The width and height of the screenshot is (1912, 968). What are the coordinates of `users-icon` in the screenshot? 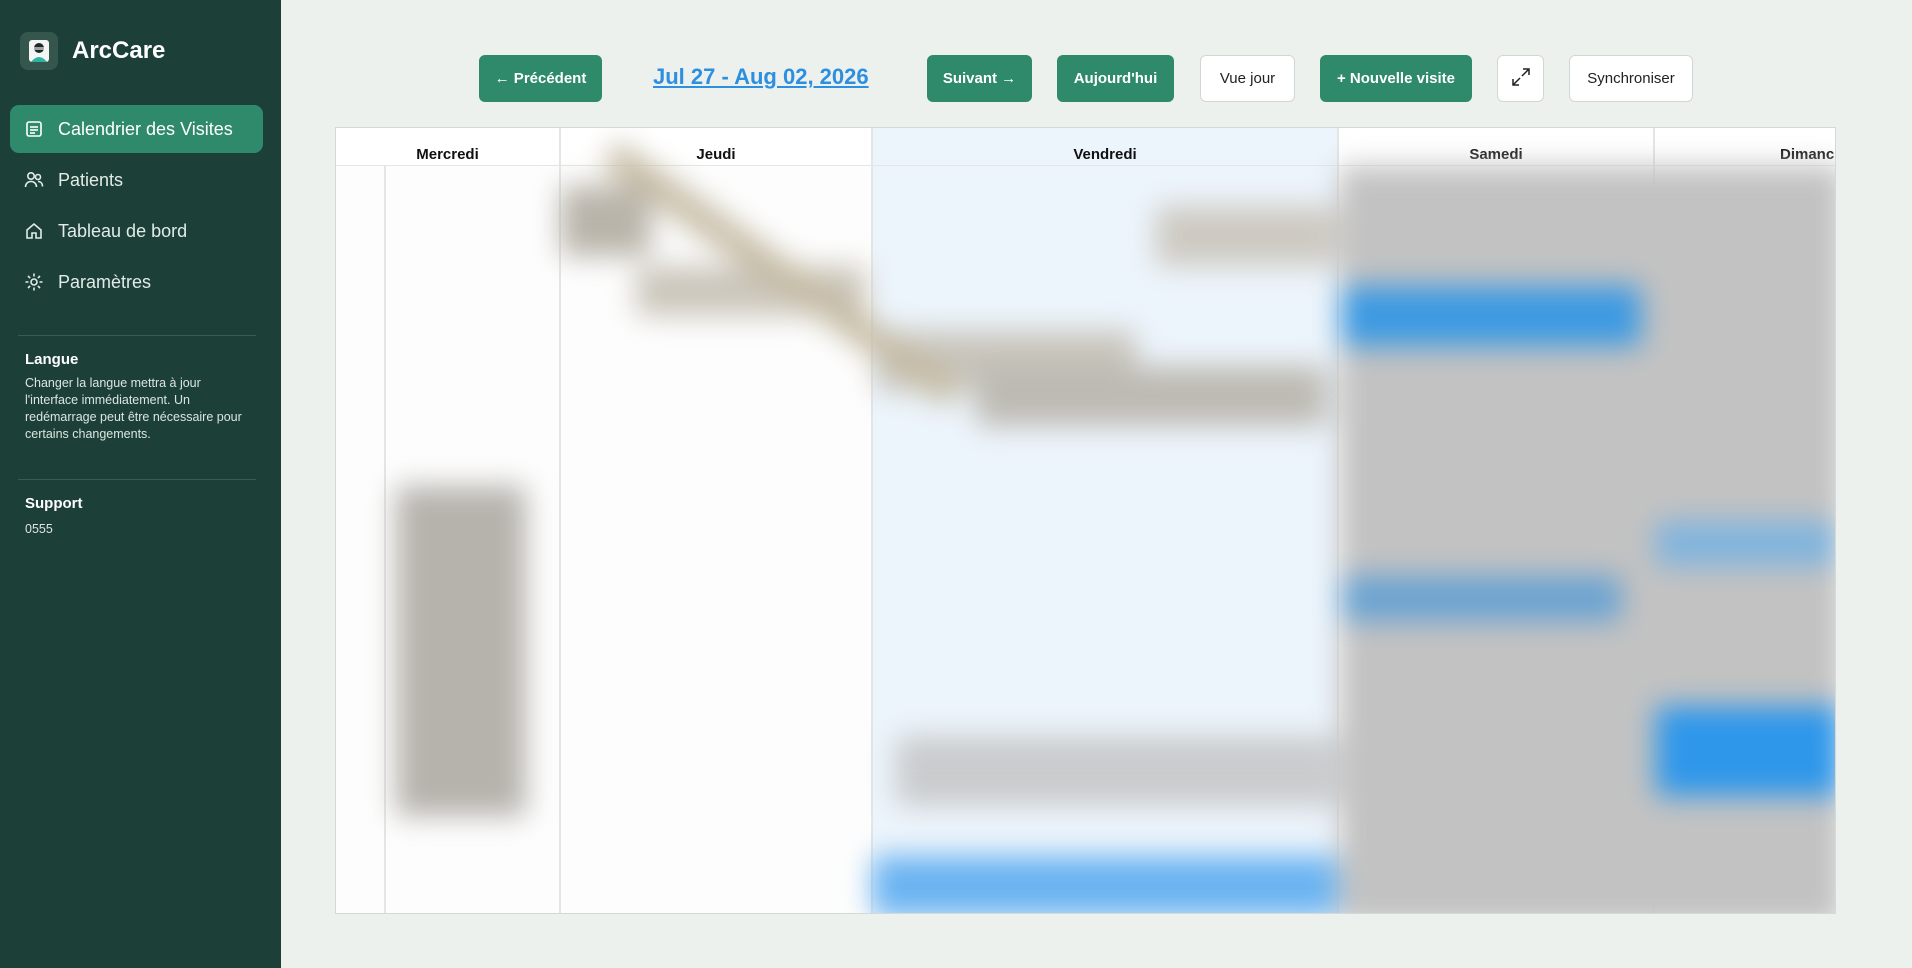 It's located at (34, 180).